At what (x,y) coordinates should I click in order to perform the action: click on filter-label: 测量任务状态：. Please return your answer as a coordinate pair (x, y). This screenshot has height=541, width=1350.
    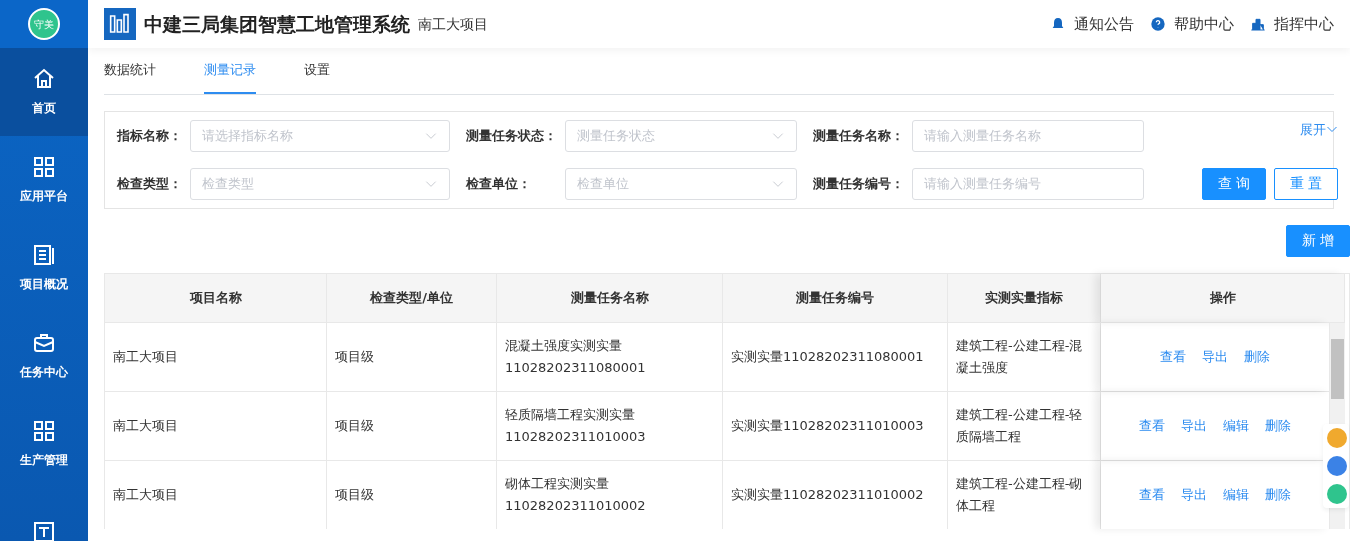
    Looking at the image, I should click on (511, 135).